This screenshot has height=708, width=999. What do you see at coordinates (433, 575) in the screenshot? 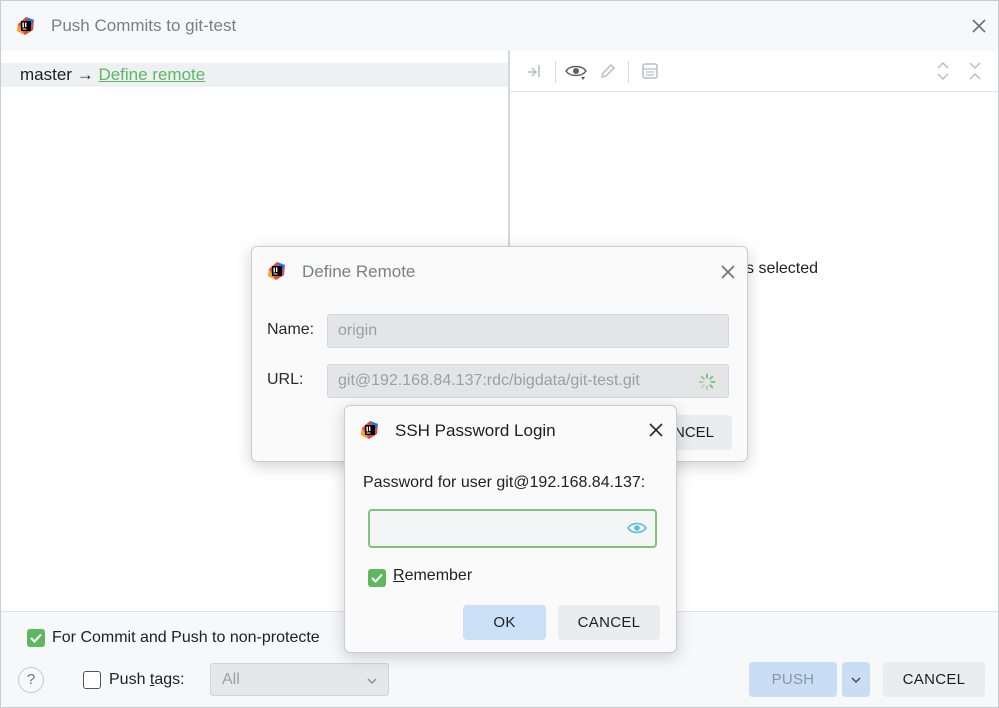
I see `remember-label: Remember` at bounding box center [433, 575].